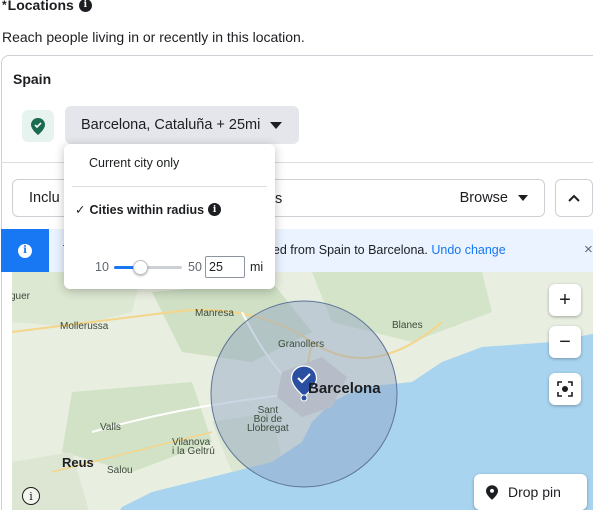 The width and height of the screenshot is (593, 510). Describe the element at coordinates (4, 6) in the screenshot. I see `required-marker: *` at that location.